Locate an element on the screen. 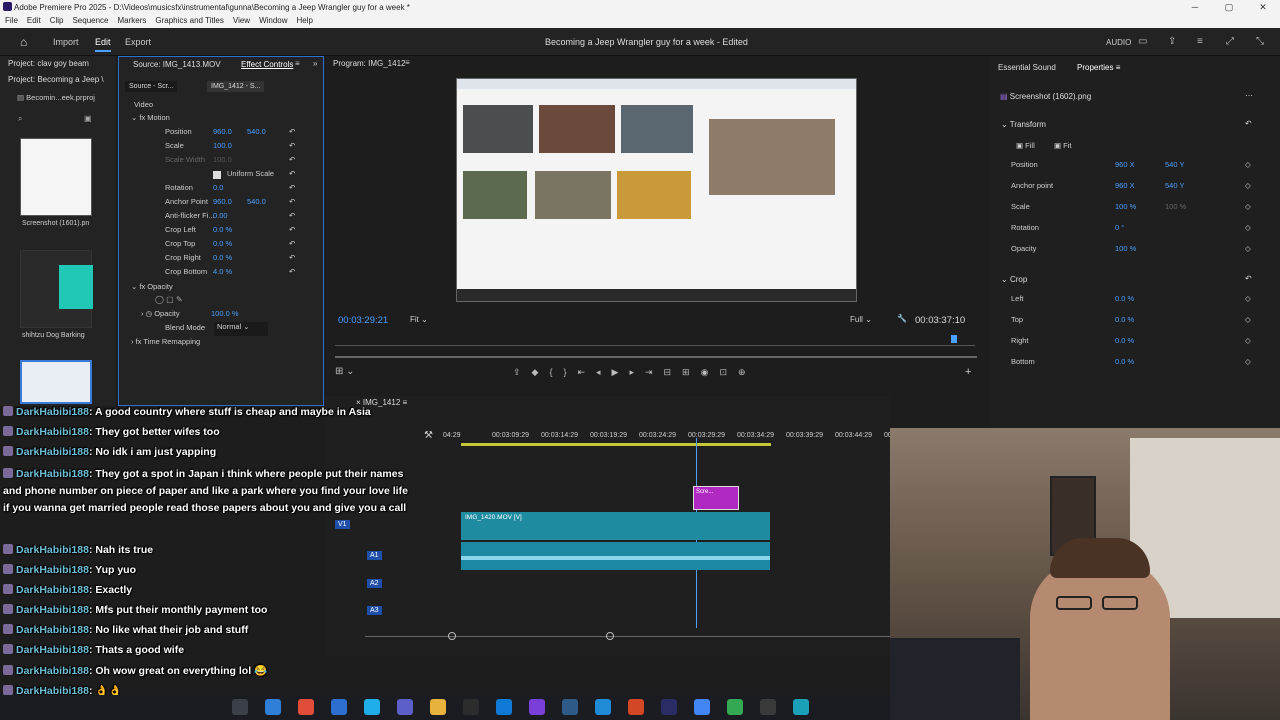 This screenshot has width=1280, height=720. search-icon: ⌕ is located at coordinates (20, 119).